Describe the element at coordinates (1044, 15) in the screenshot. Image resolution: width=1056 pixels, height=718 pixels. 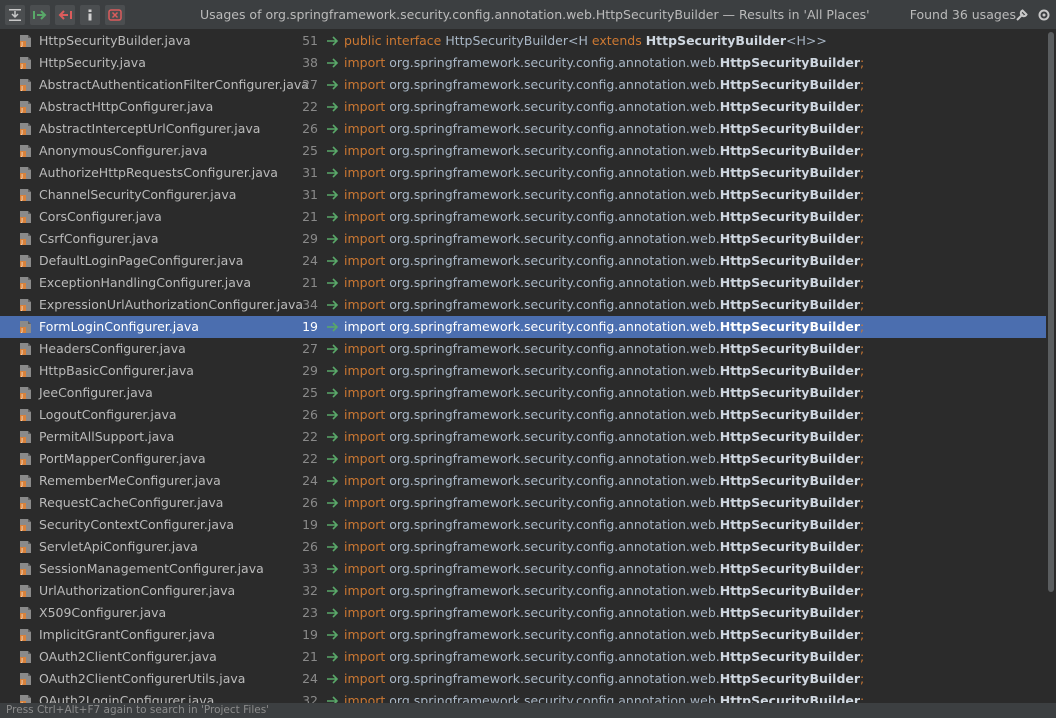
I see `gear-icon` at that location.